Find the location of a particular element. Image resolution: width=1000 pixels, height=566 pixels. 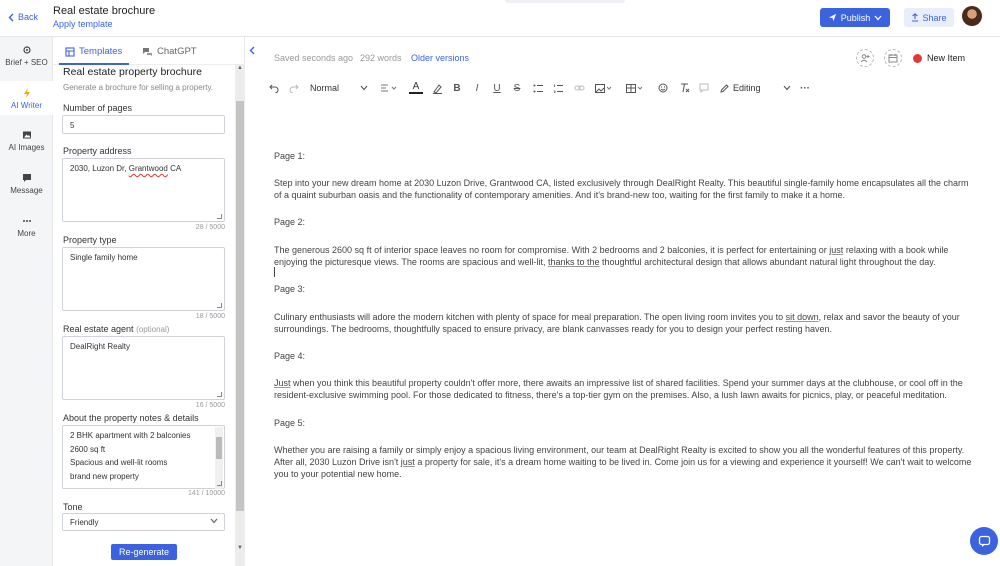

rail-item-brief-seo: Brief + SEO is located at coordinates (26, 56).